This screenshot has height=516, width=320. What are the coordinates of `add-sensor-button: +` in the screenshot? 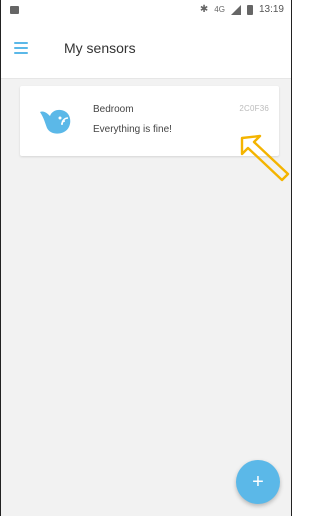 It's located at (258, 482).